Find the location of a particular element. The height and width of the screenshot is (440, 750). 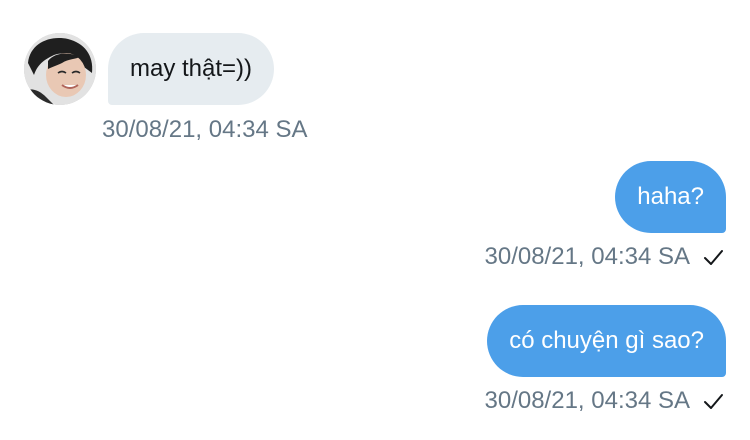

outgoing-message-bubble: có chuyện gì sao? is located at coordinates (606, 341).